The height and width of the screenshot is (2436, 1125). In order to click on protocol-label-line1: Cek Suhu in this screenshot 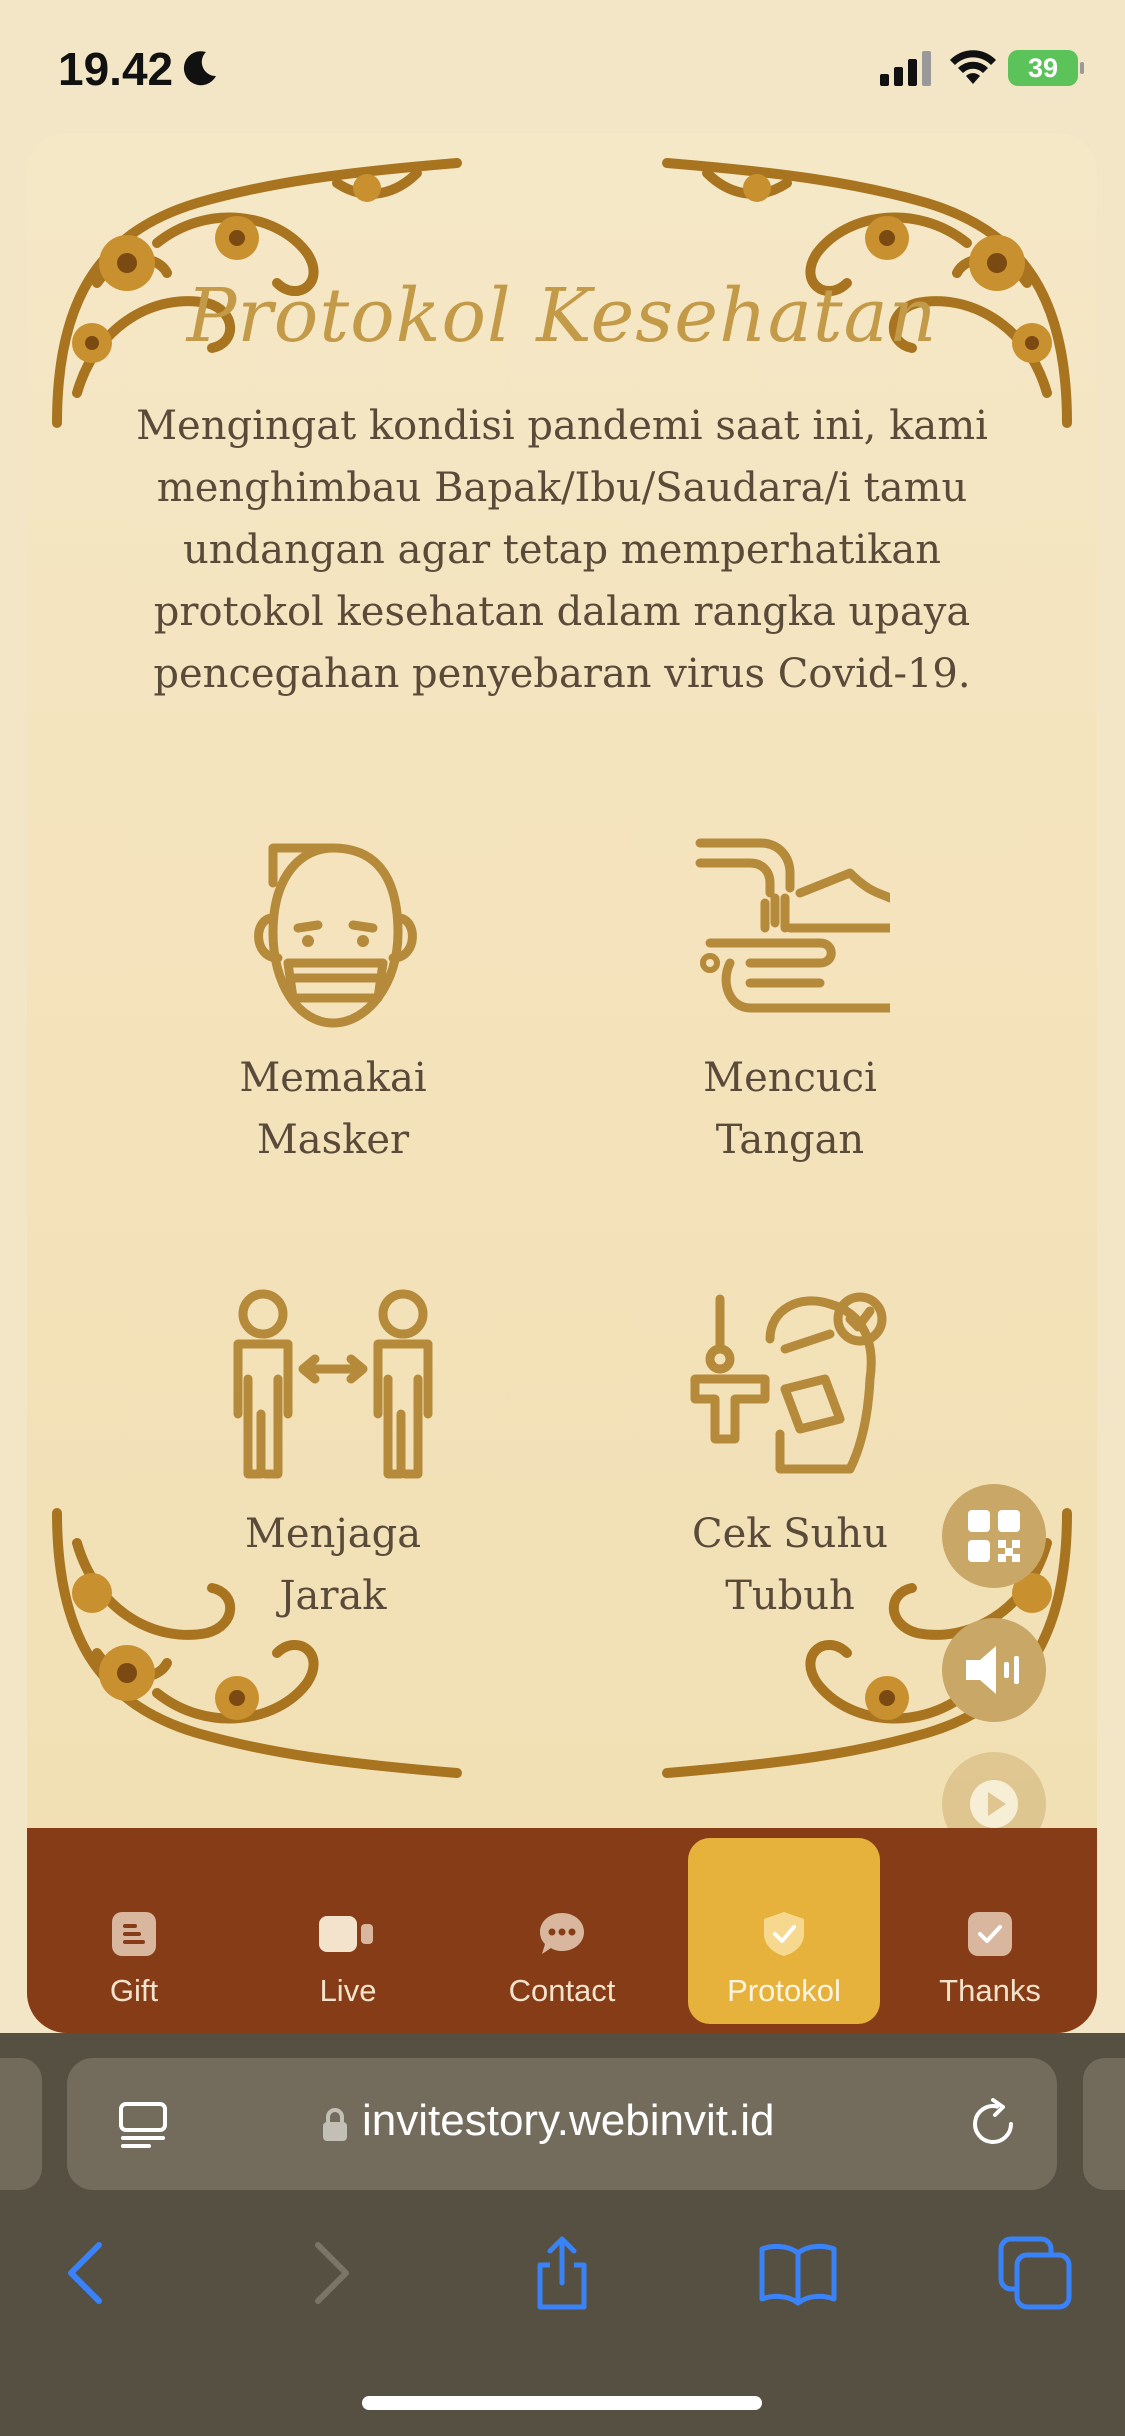, I will do `click(790, 1534)`.